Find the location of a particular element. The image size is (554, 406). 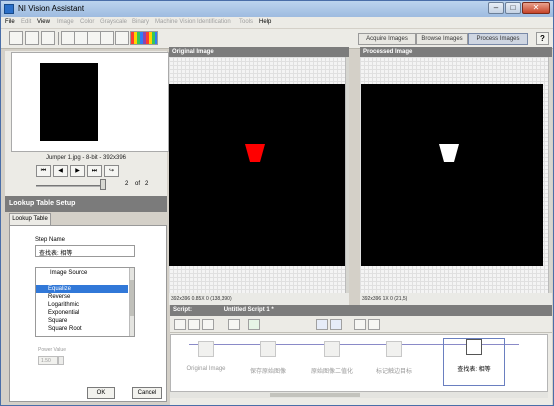

script-toolbar is located at coordinates (361, 324).